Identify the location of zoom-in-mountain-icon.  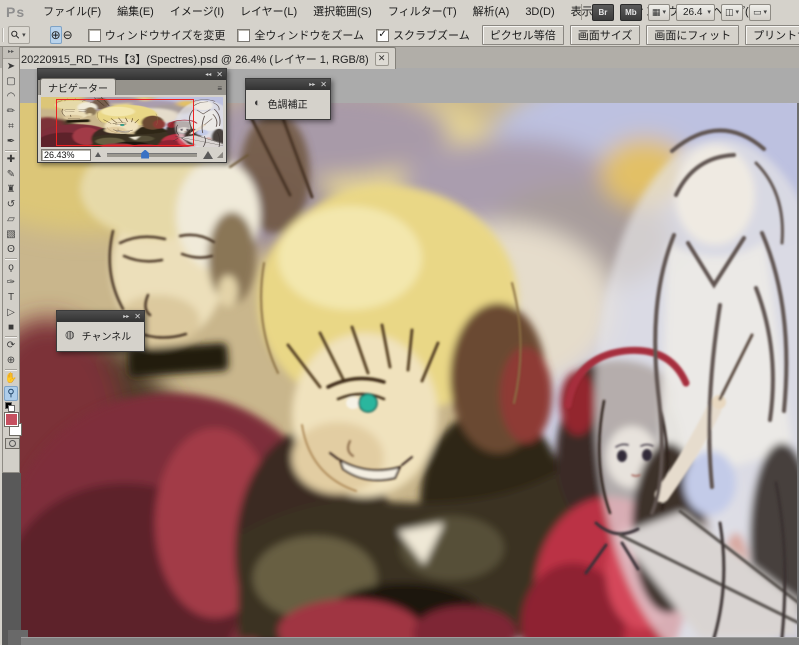
(207, 154).